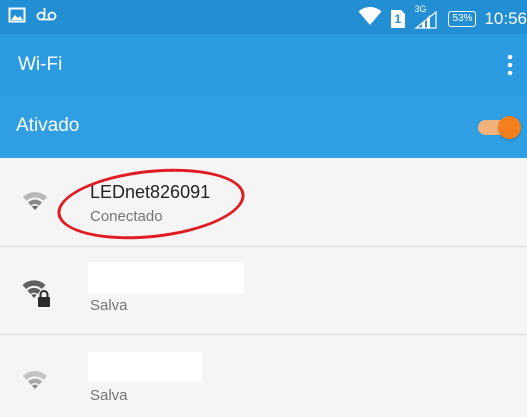 The image size is (527, 417). Describe the element at coordinates (509, 127) in the screenshot. I see `switch-thumb` at that location.